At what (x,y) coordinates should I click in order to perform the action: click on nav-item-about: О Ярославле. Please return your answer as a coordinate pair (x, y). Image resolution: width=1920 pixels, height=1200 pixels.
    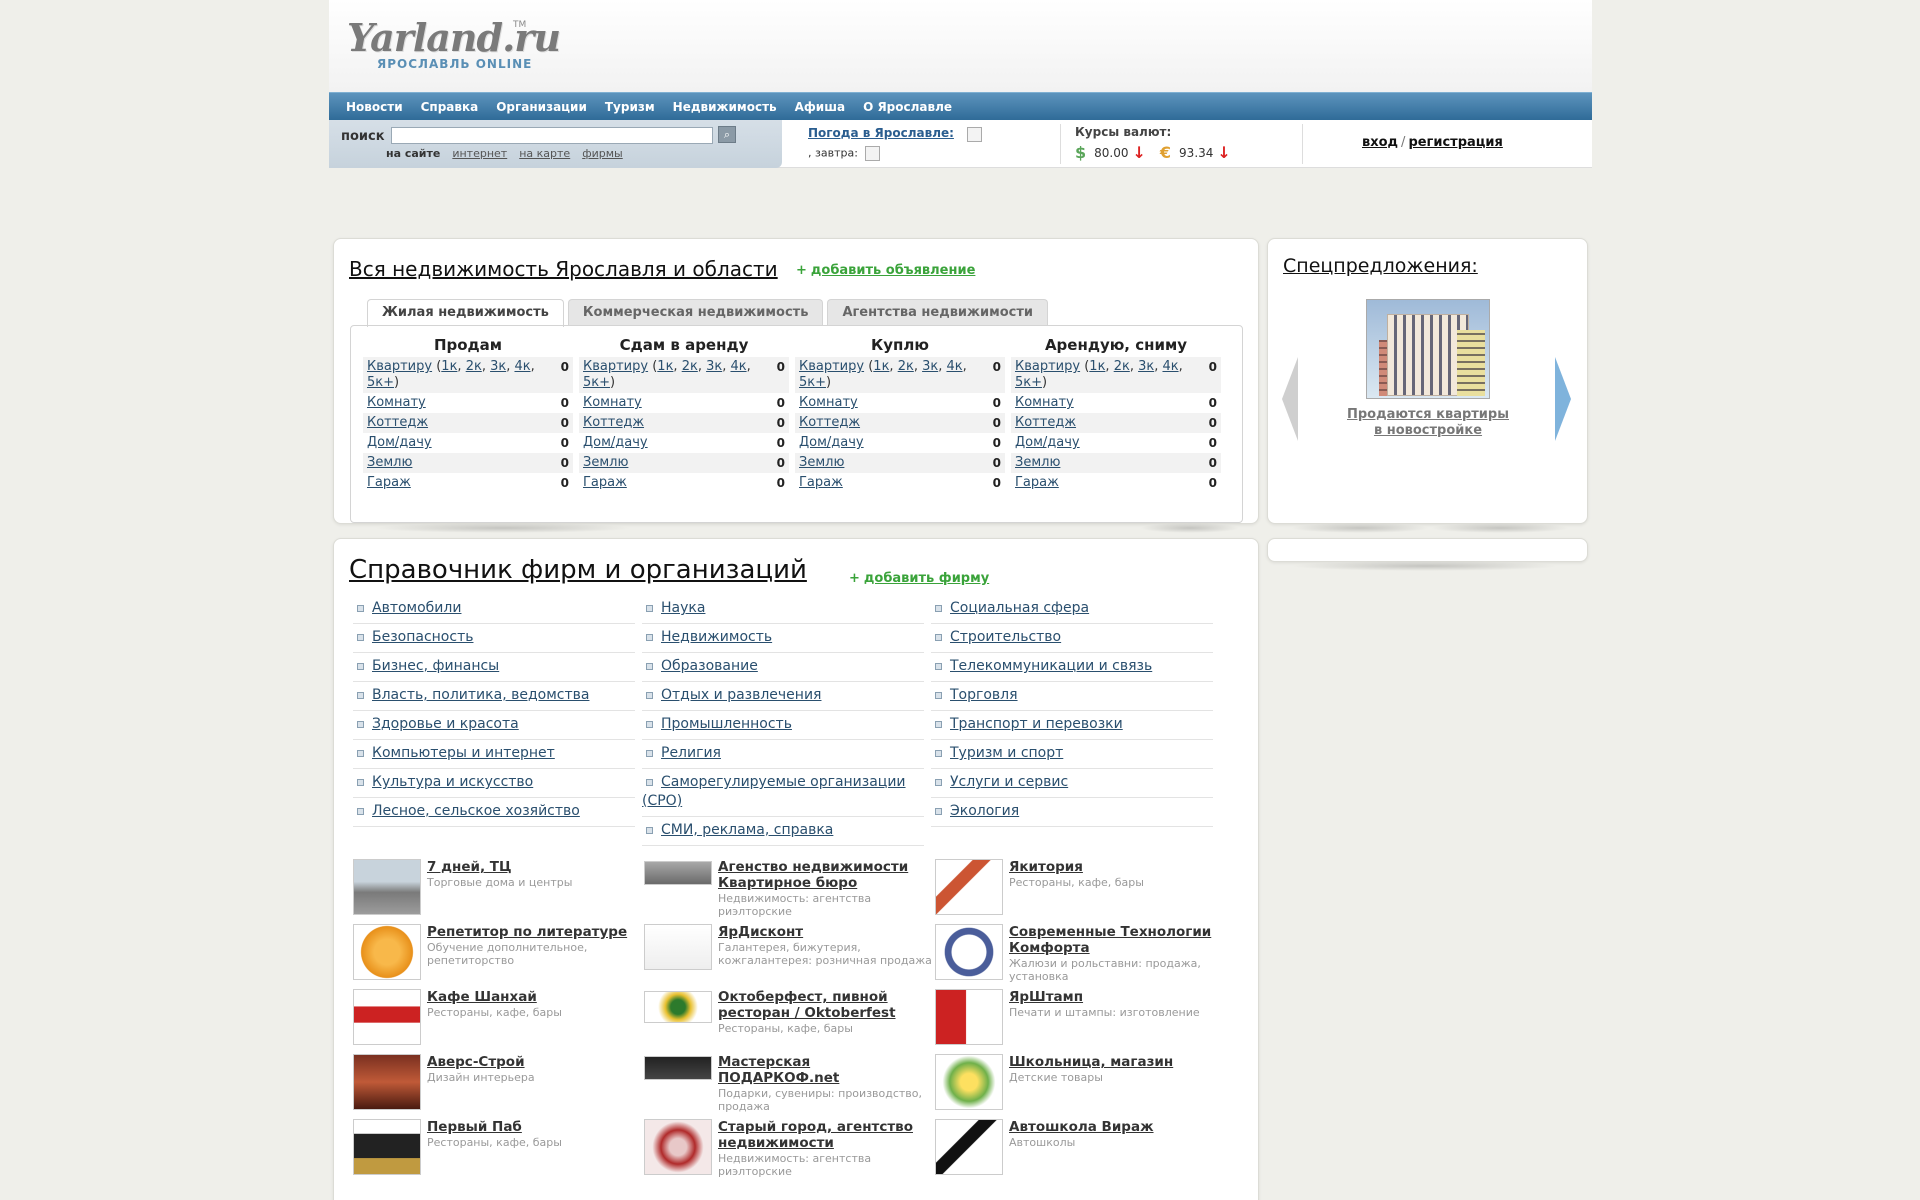
    Looking at the image, I should click on (907, 107).